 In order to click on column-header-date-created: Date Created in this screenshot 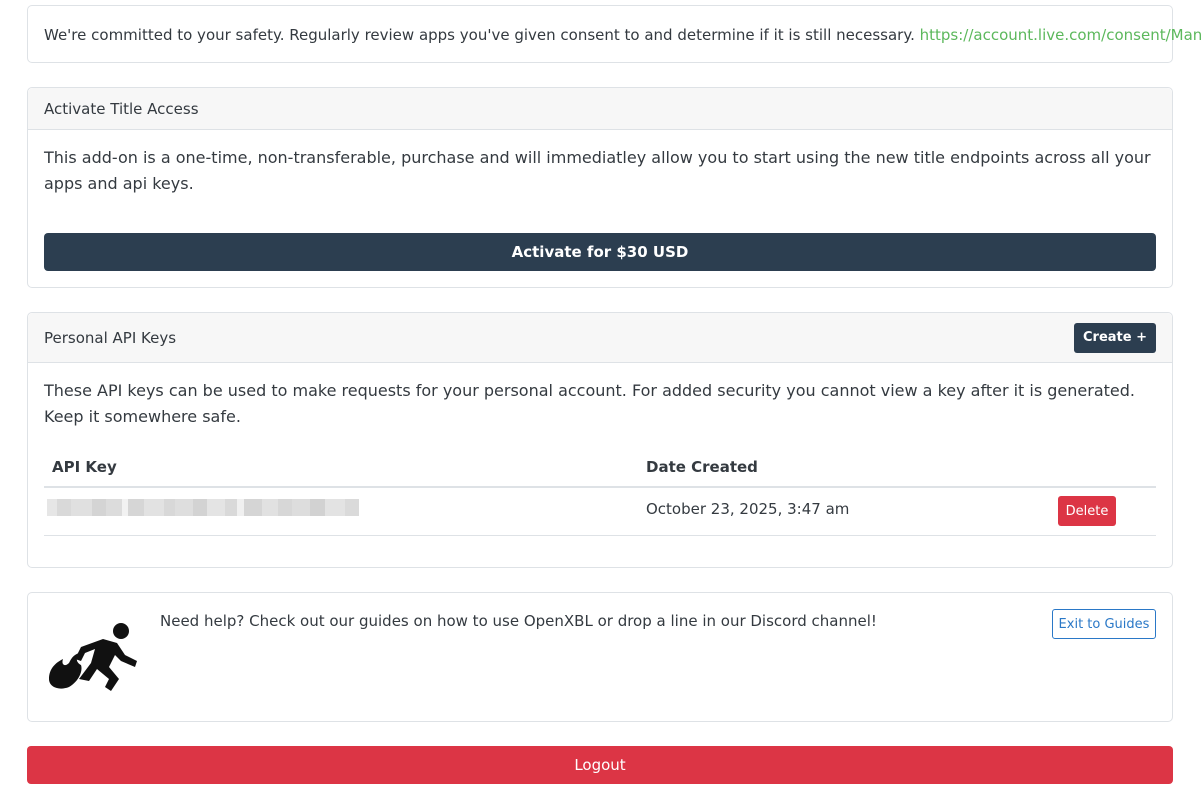, I will do `click(702, 467)`.